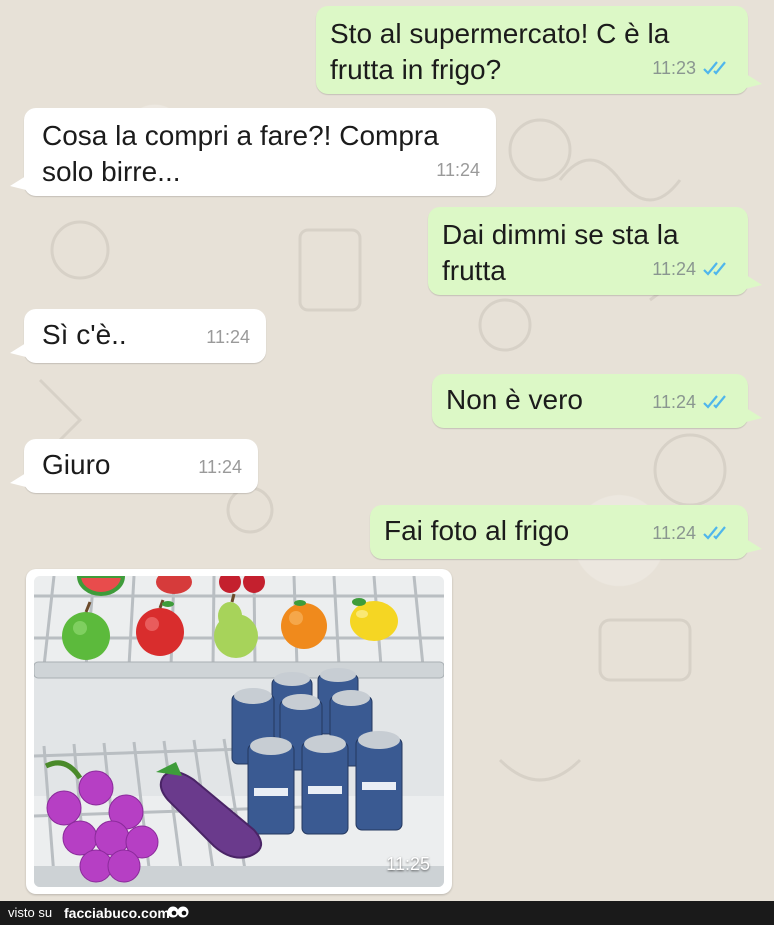 The image size is (774, 925). Describe the element at coordinates (117, 913) in the screenshot. I see `footer-brand-link: facciabuco.com` at that location.